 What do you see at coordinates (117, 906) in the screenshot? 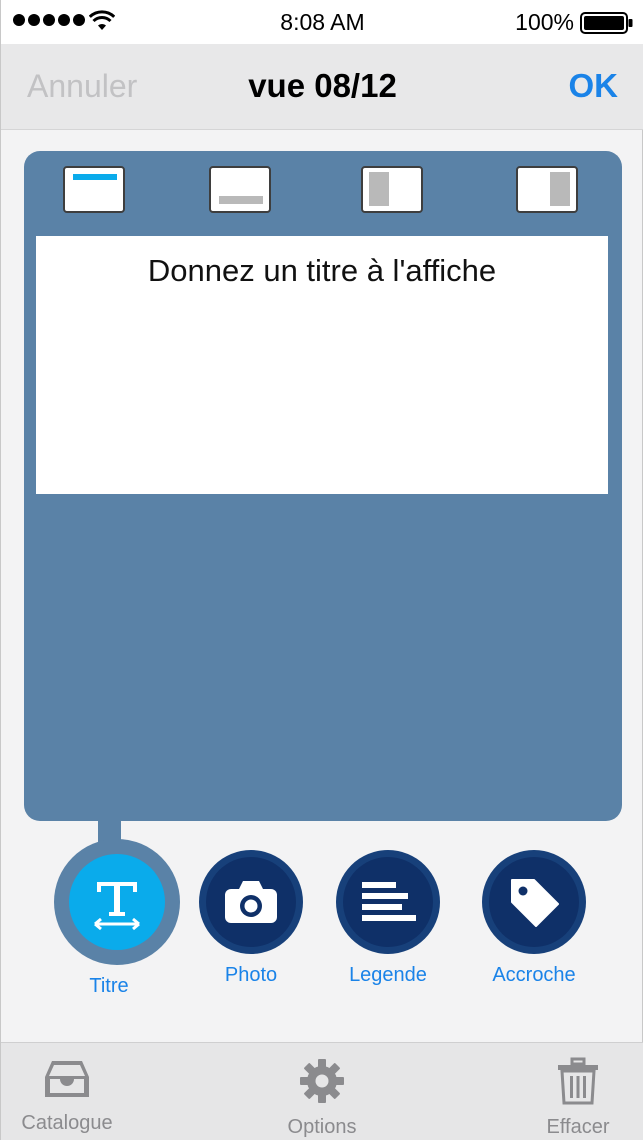
I see `text-resize-icon` at bounding box center [117, 906].